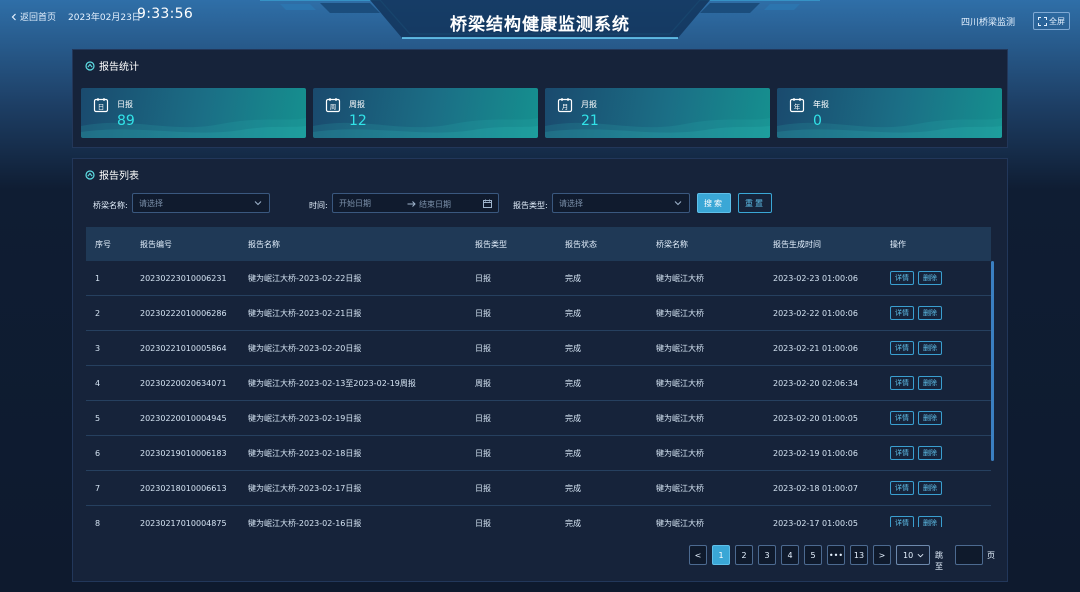  What do you see at coordinates (305, 348) in the screenshot?
I see `col-report-name: 犍为岷江大桥-2023-02-20日报` at bounding box center [305, 348].